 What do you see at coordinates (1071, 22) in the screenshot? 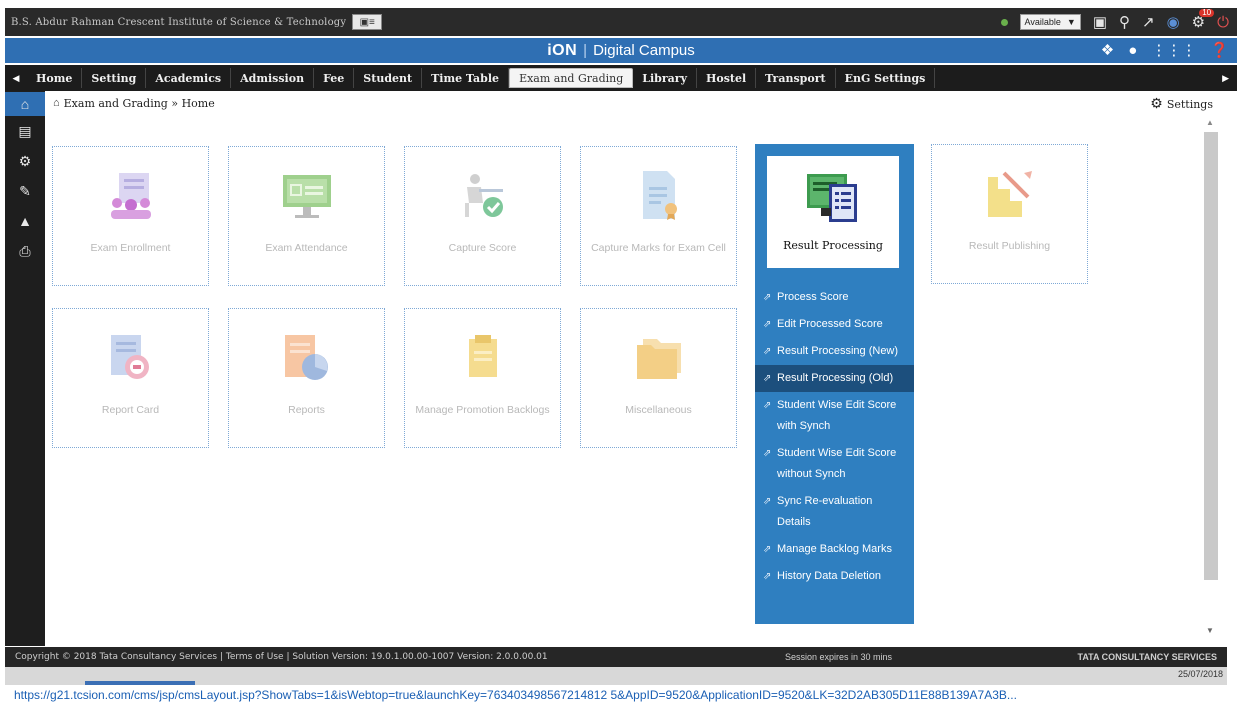
I see `chevron-down-icon: ▼` at bounding box center [1071, 22].